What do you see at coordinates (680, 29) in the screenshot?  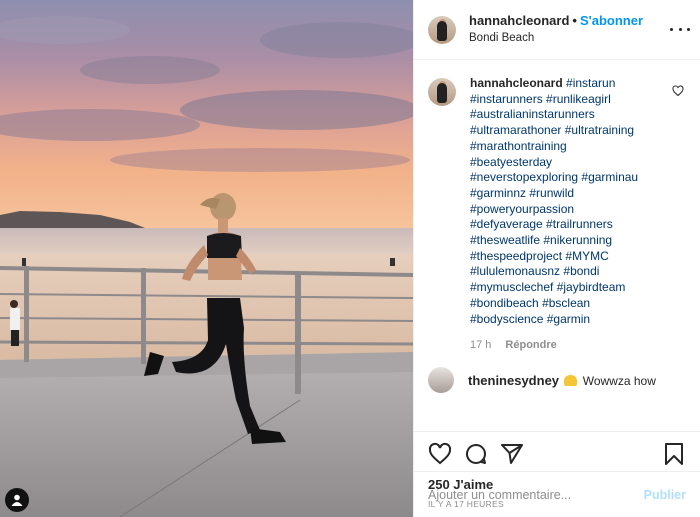 I see `more-options-icon` at bounding box center [680, 29].